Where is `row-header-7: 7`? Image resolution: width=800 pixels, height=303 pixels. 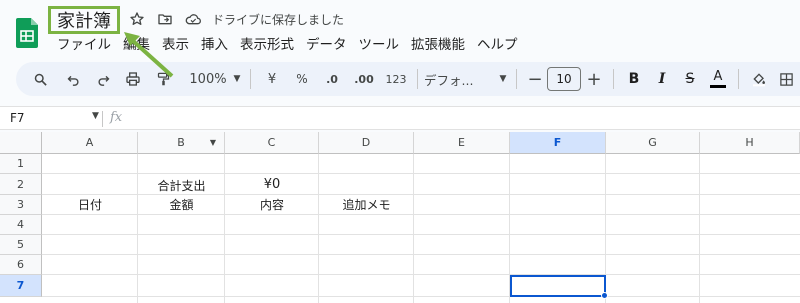
row-header-7: 7 is located at coordinates (21, 286).